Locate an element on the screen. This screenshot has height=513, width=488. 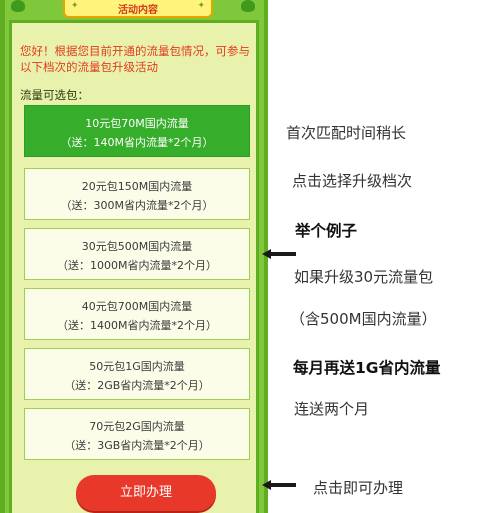
note-example-bonus: 每月再送1G省内流量 is located at coordinates (367, 368).